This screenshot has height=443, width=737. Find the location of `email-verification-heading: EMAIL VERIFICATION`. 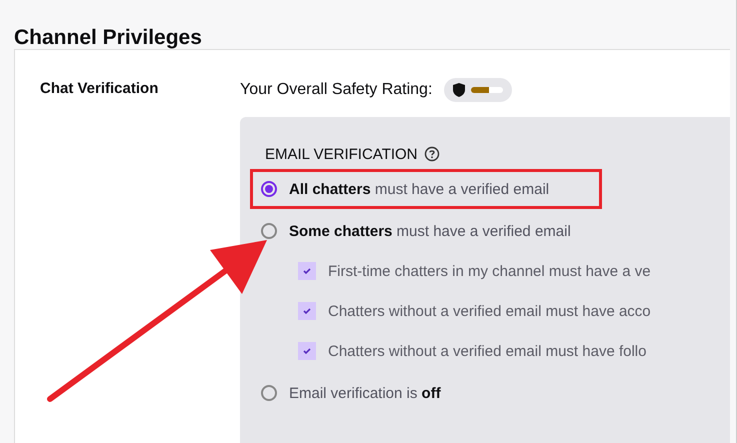

email-verification-heading: EMAIL VERIFICATION is located at coordinates (341, 154).